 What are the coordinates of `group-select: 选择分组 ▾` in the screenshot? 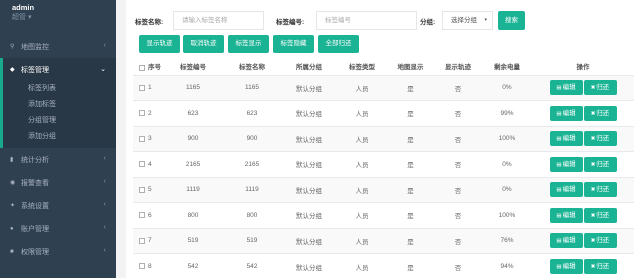 It's located at (467, 20).